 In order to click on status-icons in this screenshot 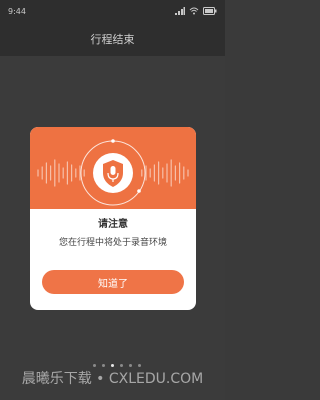, I will do `click(196, 11)`.